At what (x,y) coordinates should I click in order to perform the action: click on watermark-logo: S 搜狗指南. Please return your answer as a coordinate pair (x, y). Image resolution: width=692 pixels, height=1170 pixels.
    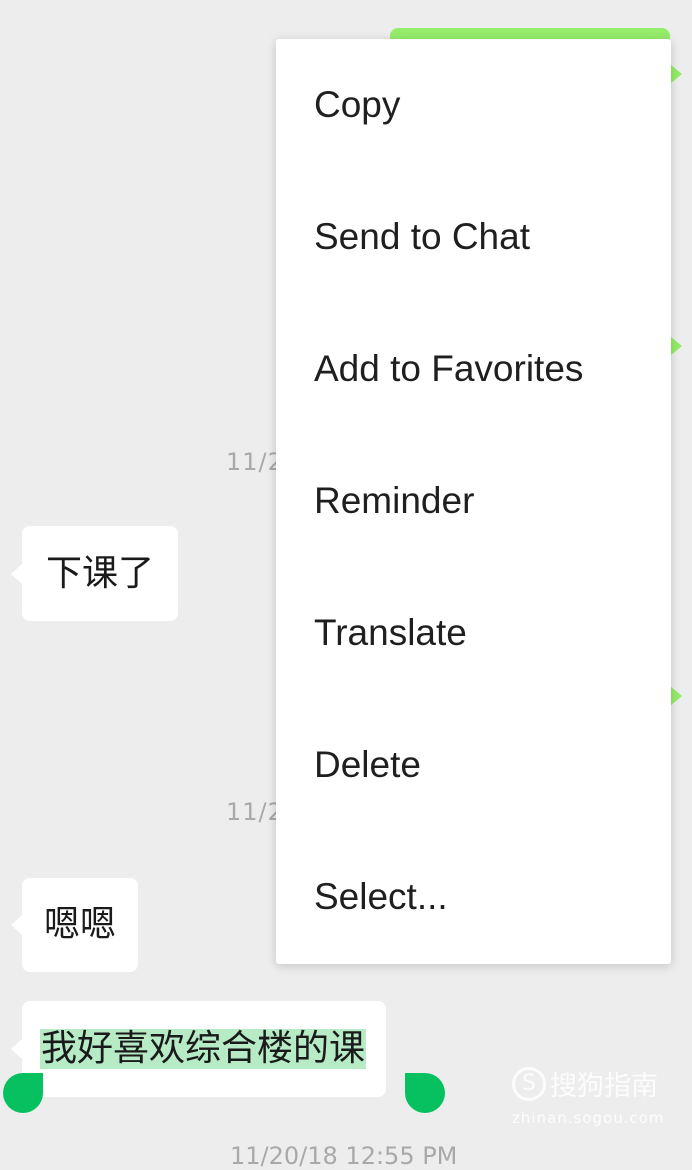
    Looking at the image, I should click on (588, 1083).